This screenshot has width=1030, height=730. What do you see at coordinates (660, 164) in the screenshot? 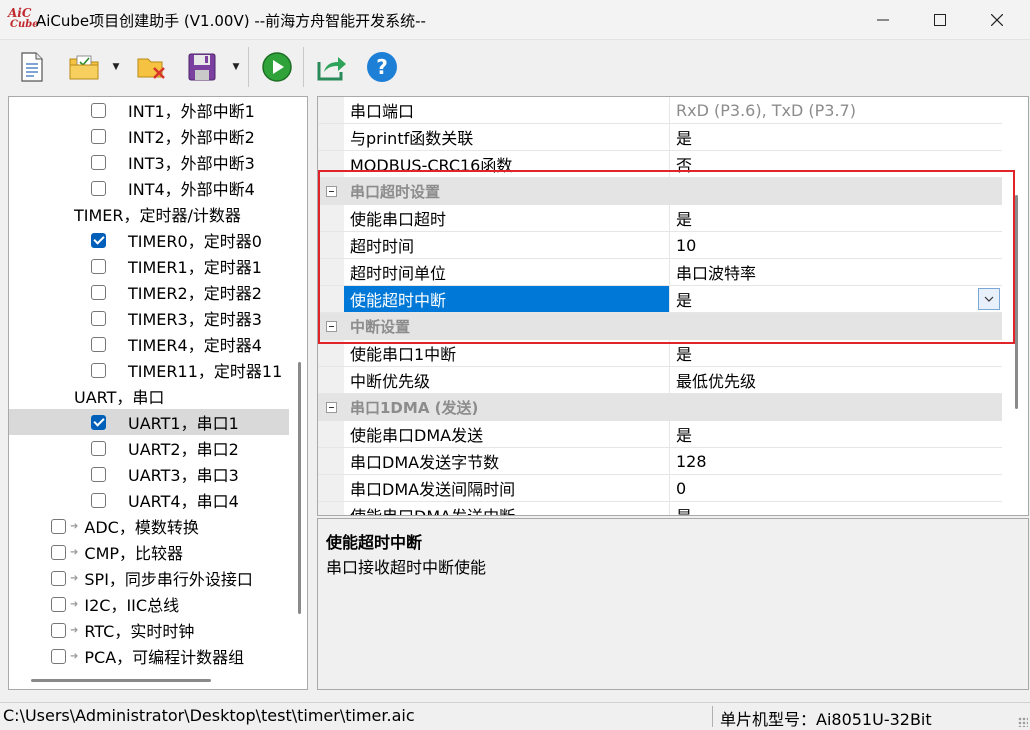
I see `property-row: MODBUS-CRC16函数否` at bounding box center [660, 164].